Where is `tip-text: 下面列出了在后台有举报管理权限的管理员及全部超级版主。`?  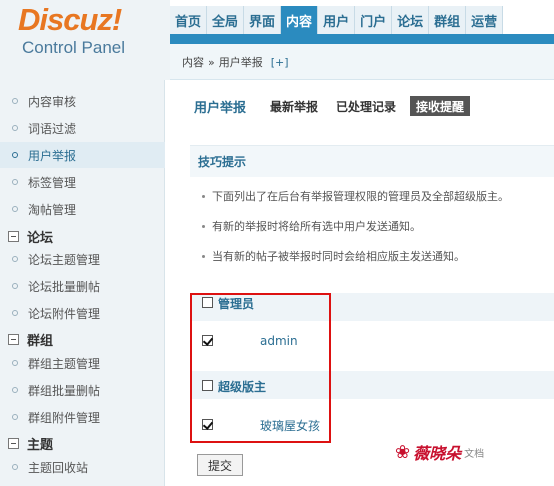 tip-text: 下面列出了在后台有举报管理权限的管理员及全部超级版主。 is located at coordinates (360, 196).